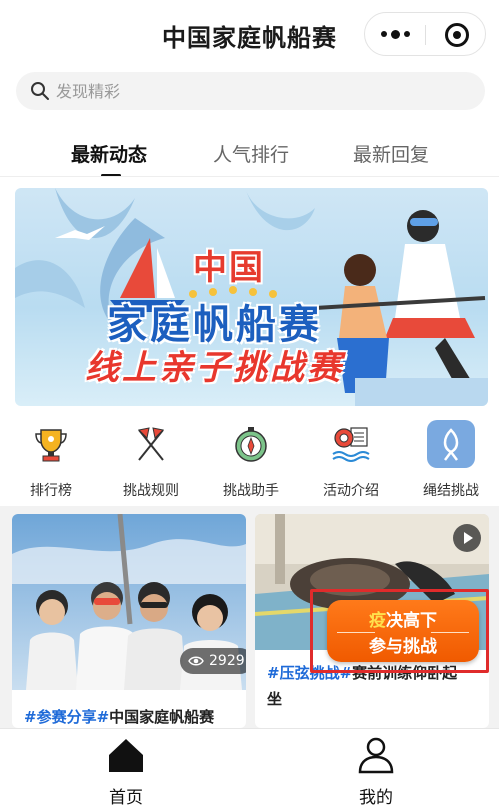 The height and width of the screenshot is (807, 499). I want to click on quick-link-rules: 挑战规则, so click(151, 457).